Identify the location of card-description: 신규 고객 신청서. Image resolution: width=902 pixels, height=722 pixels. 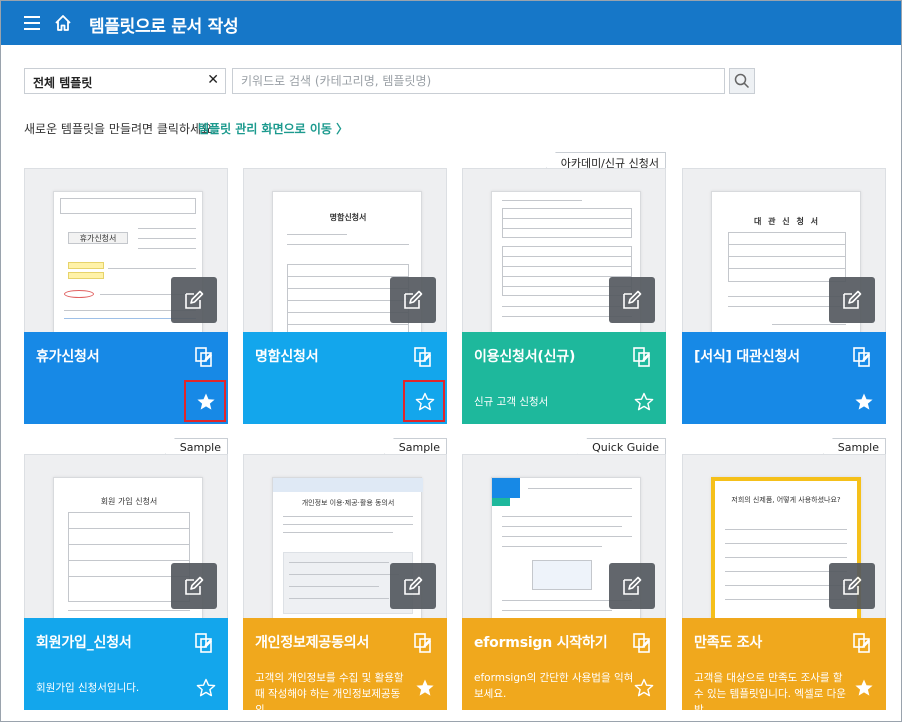
(511, 402).